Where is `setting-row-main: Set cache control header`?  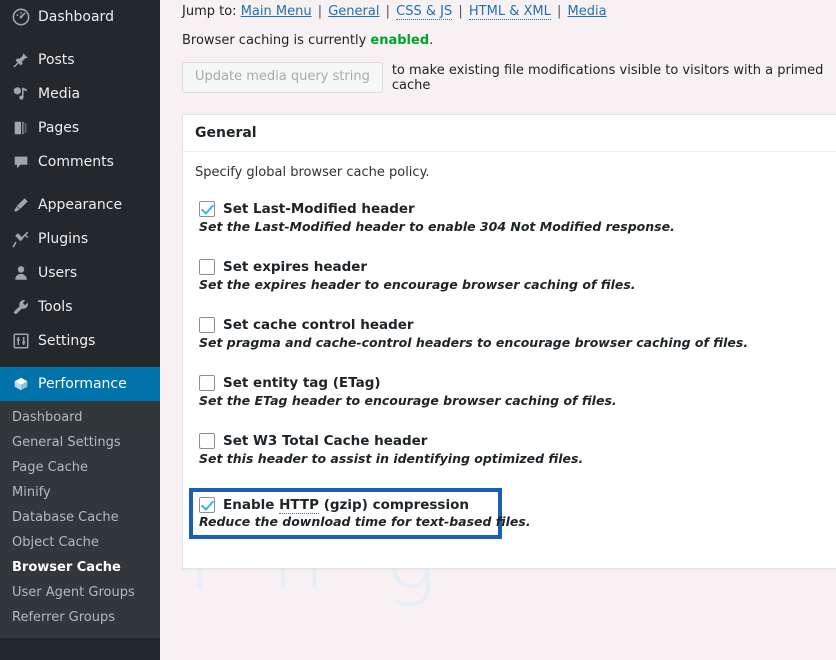
setting-row-main: Set cache control header is located at coordinates (515, 325).